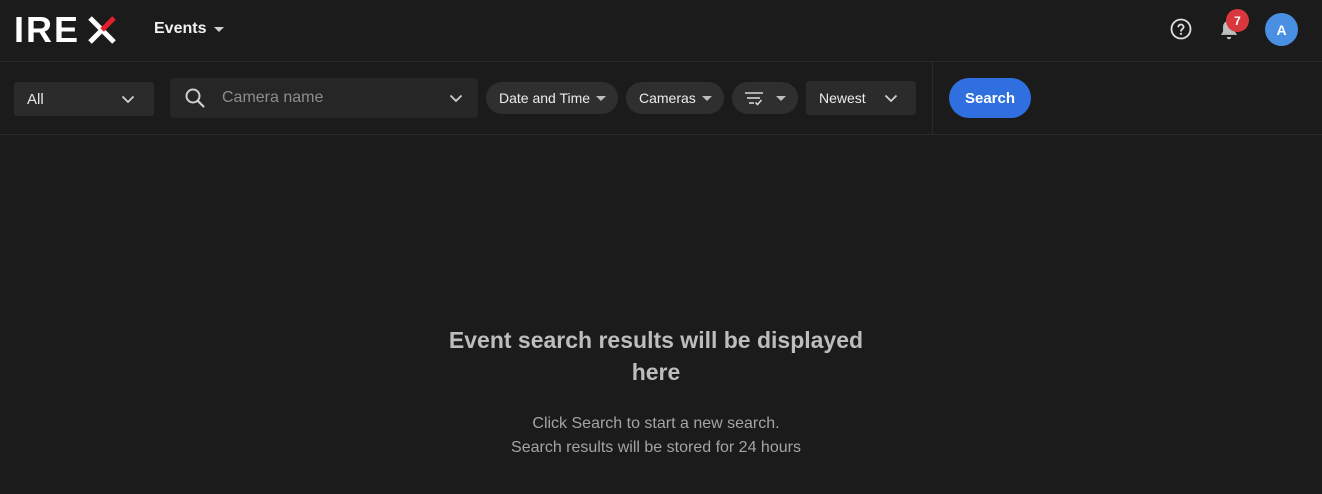 Image resolution: width=1322 pixels, height=494 pixels. What do you see at coordinates (35, 99) in the screenshot?
I see `event-type-select-value: All` at bounding box center [35, 99].